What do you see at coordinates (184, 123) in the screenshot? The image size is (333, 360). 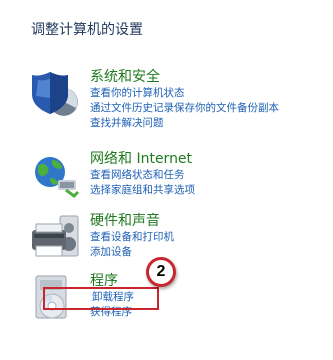 I see `link-find-fix-problems: 查找并解决问题` at bounding box center [184, 123].